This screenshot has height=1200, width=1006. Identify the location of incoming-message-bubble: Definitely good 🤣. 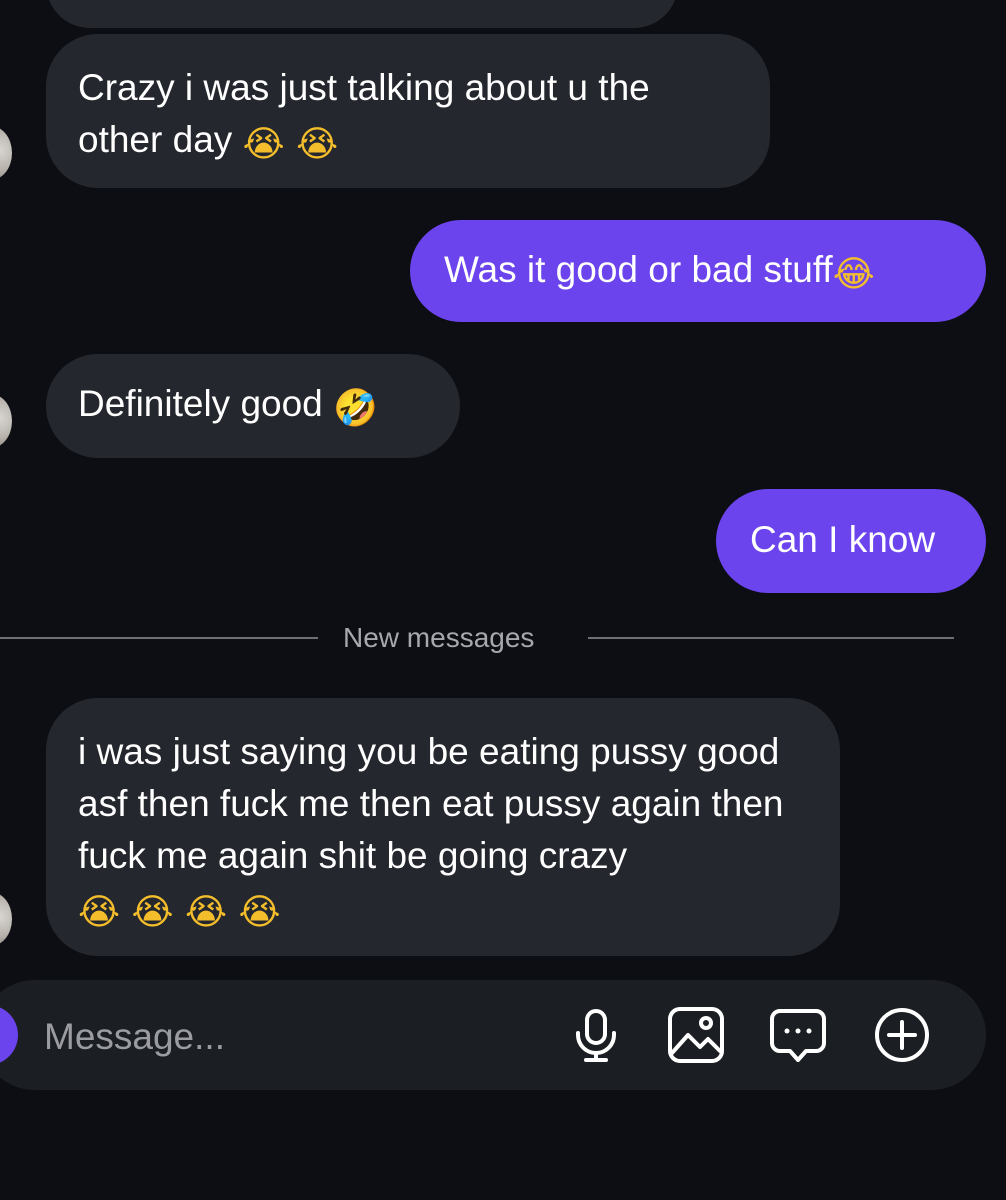
(253, 406).